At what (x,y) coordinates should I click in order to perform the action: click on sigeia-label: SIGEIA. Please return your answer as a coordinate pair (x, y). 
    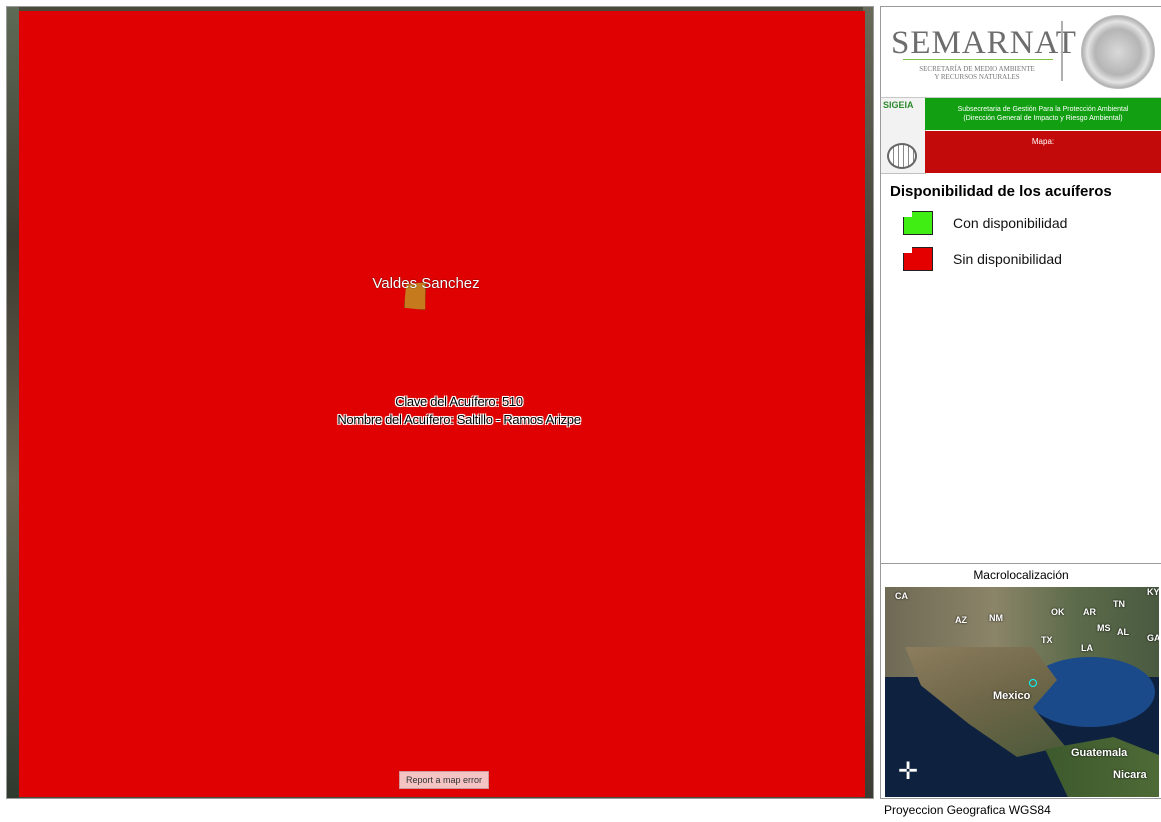
    Looking at the image, I should click on (898, 105).